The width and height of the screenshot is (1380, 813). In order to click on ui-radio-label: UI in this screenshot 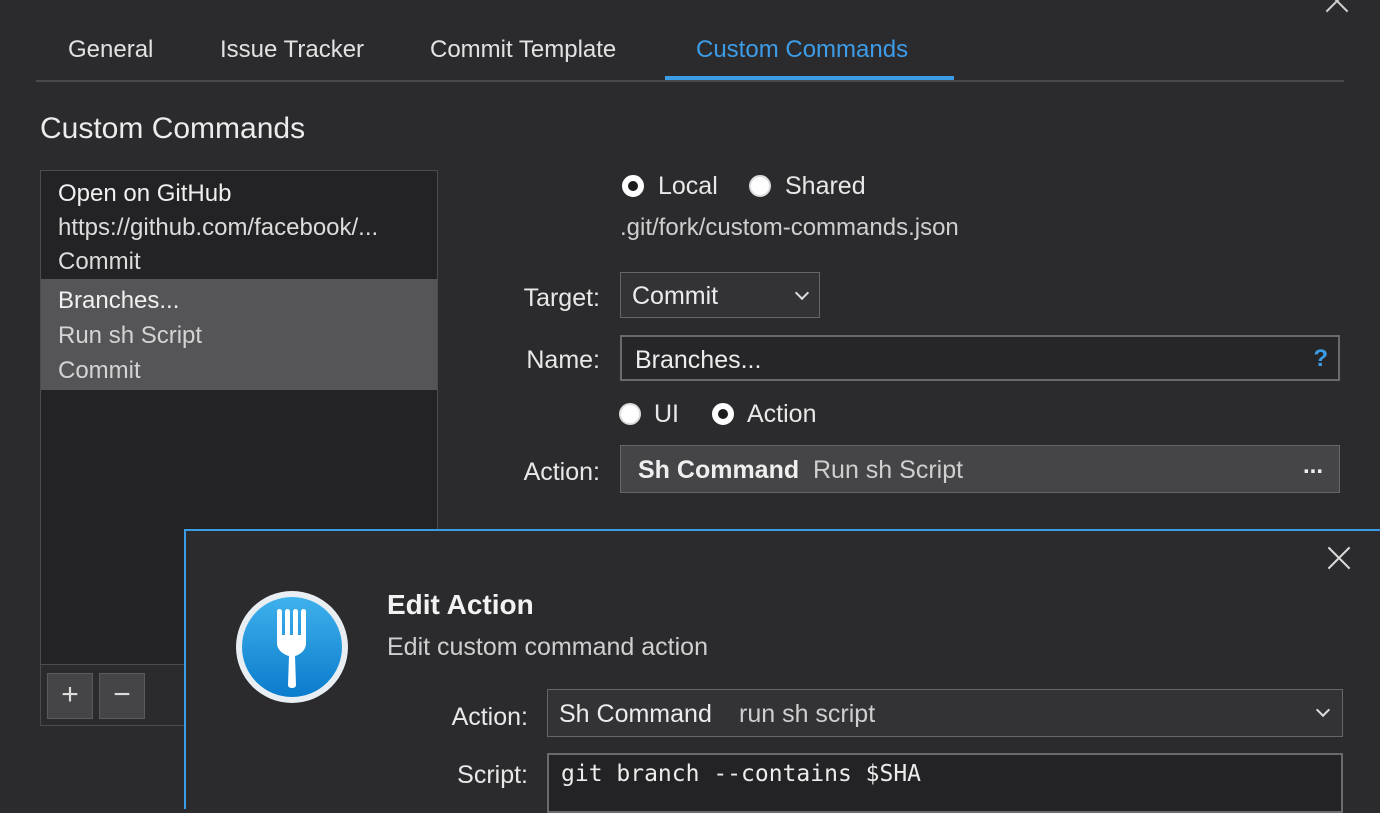, I will do `click(666, 414)`.